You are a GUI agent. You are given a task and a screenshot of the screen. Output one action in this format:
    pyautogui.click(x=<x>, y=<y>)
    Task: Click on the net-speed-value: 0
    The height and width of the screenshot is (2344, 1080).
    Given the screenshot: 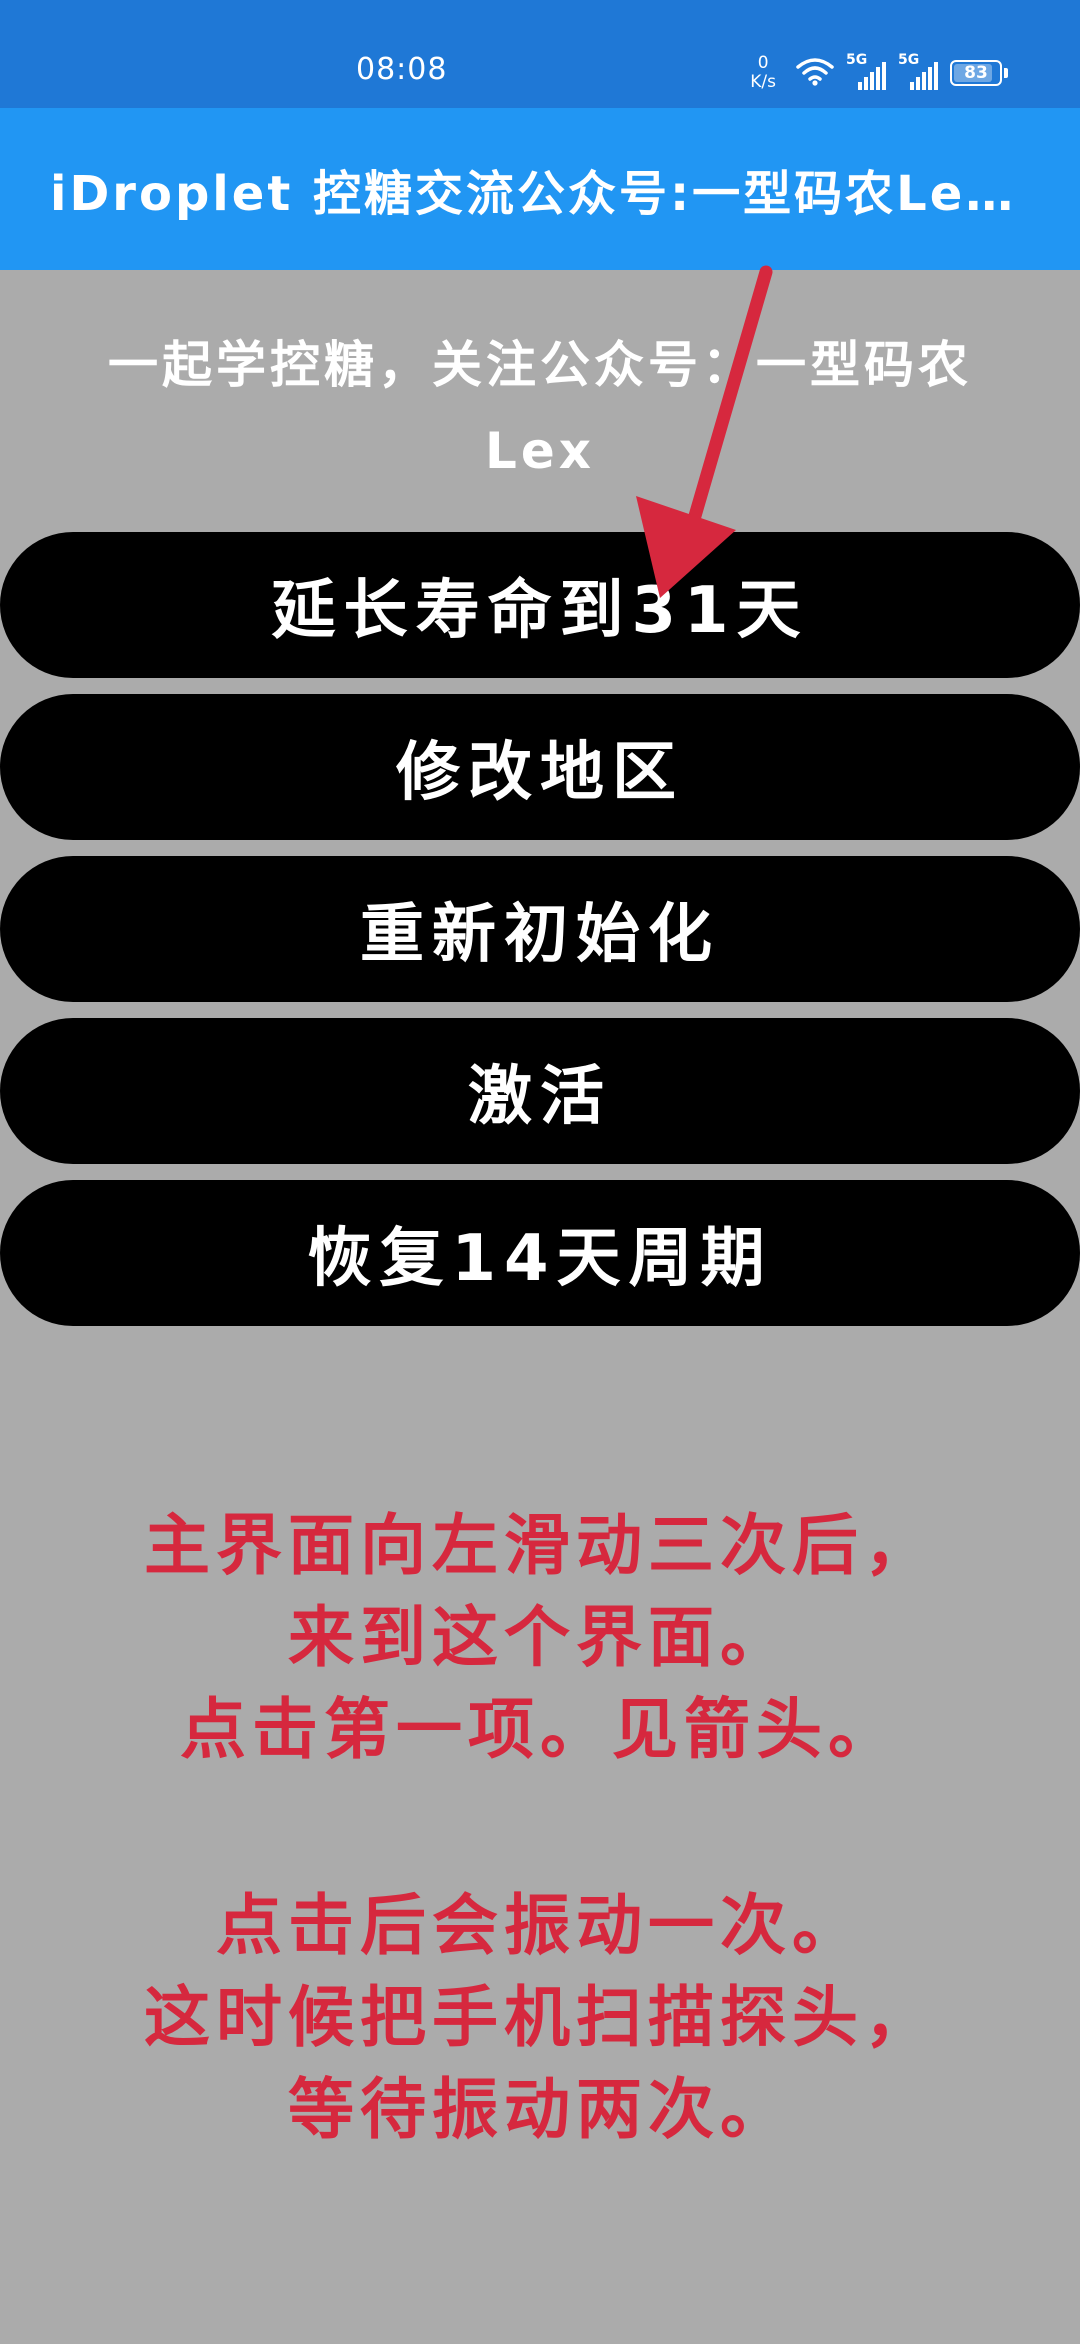 What is the action you would take?
    pyautogui.click(x=763, y=63)
    